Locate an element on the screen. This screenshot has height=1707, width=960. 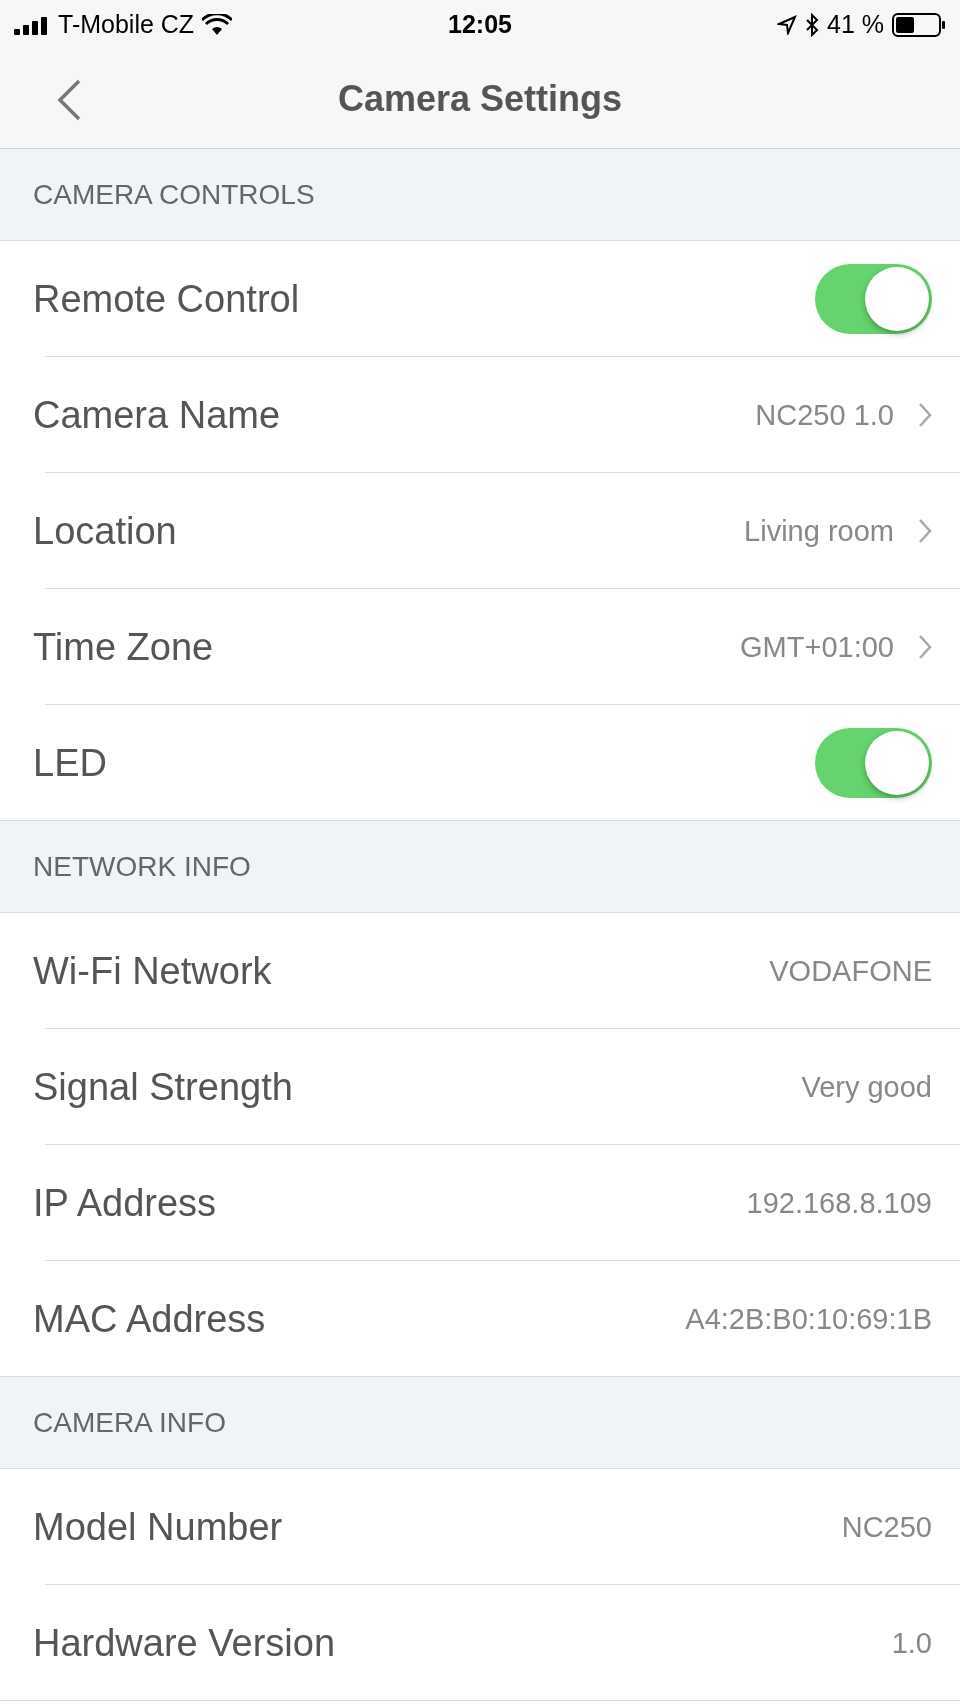
row-value: 192.168.8.109 is located at coordinates (839, 1203).